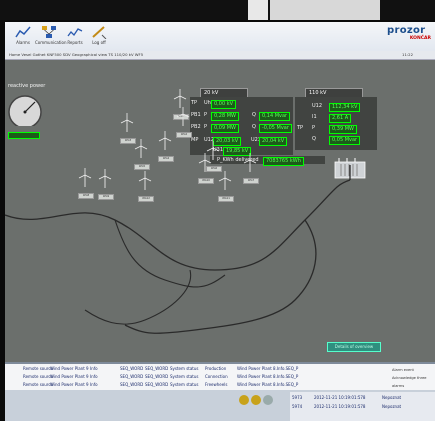 The height and width of the screenshot is (421, 435). I want to click on chart-icon, so click(23, 32).